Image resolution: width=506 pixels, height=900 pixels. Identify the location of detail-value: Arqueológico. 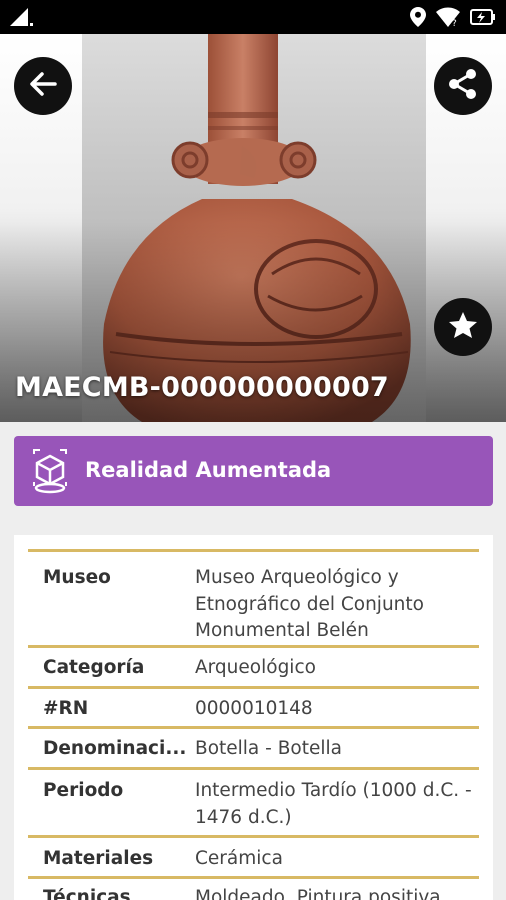
(255, 667).